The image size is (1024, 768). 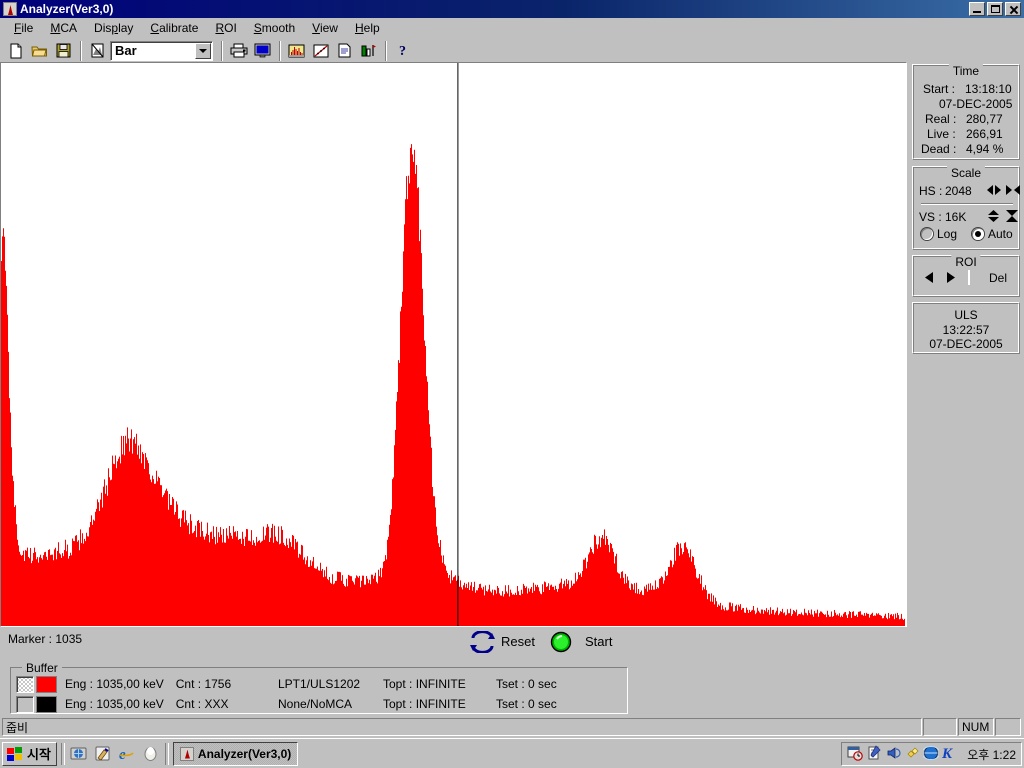 I want to click on reset-button, so click(x=482, y=643).